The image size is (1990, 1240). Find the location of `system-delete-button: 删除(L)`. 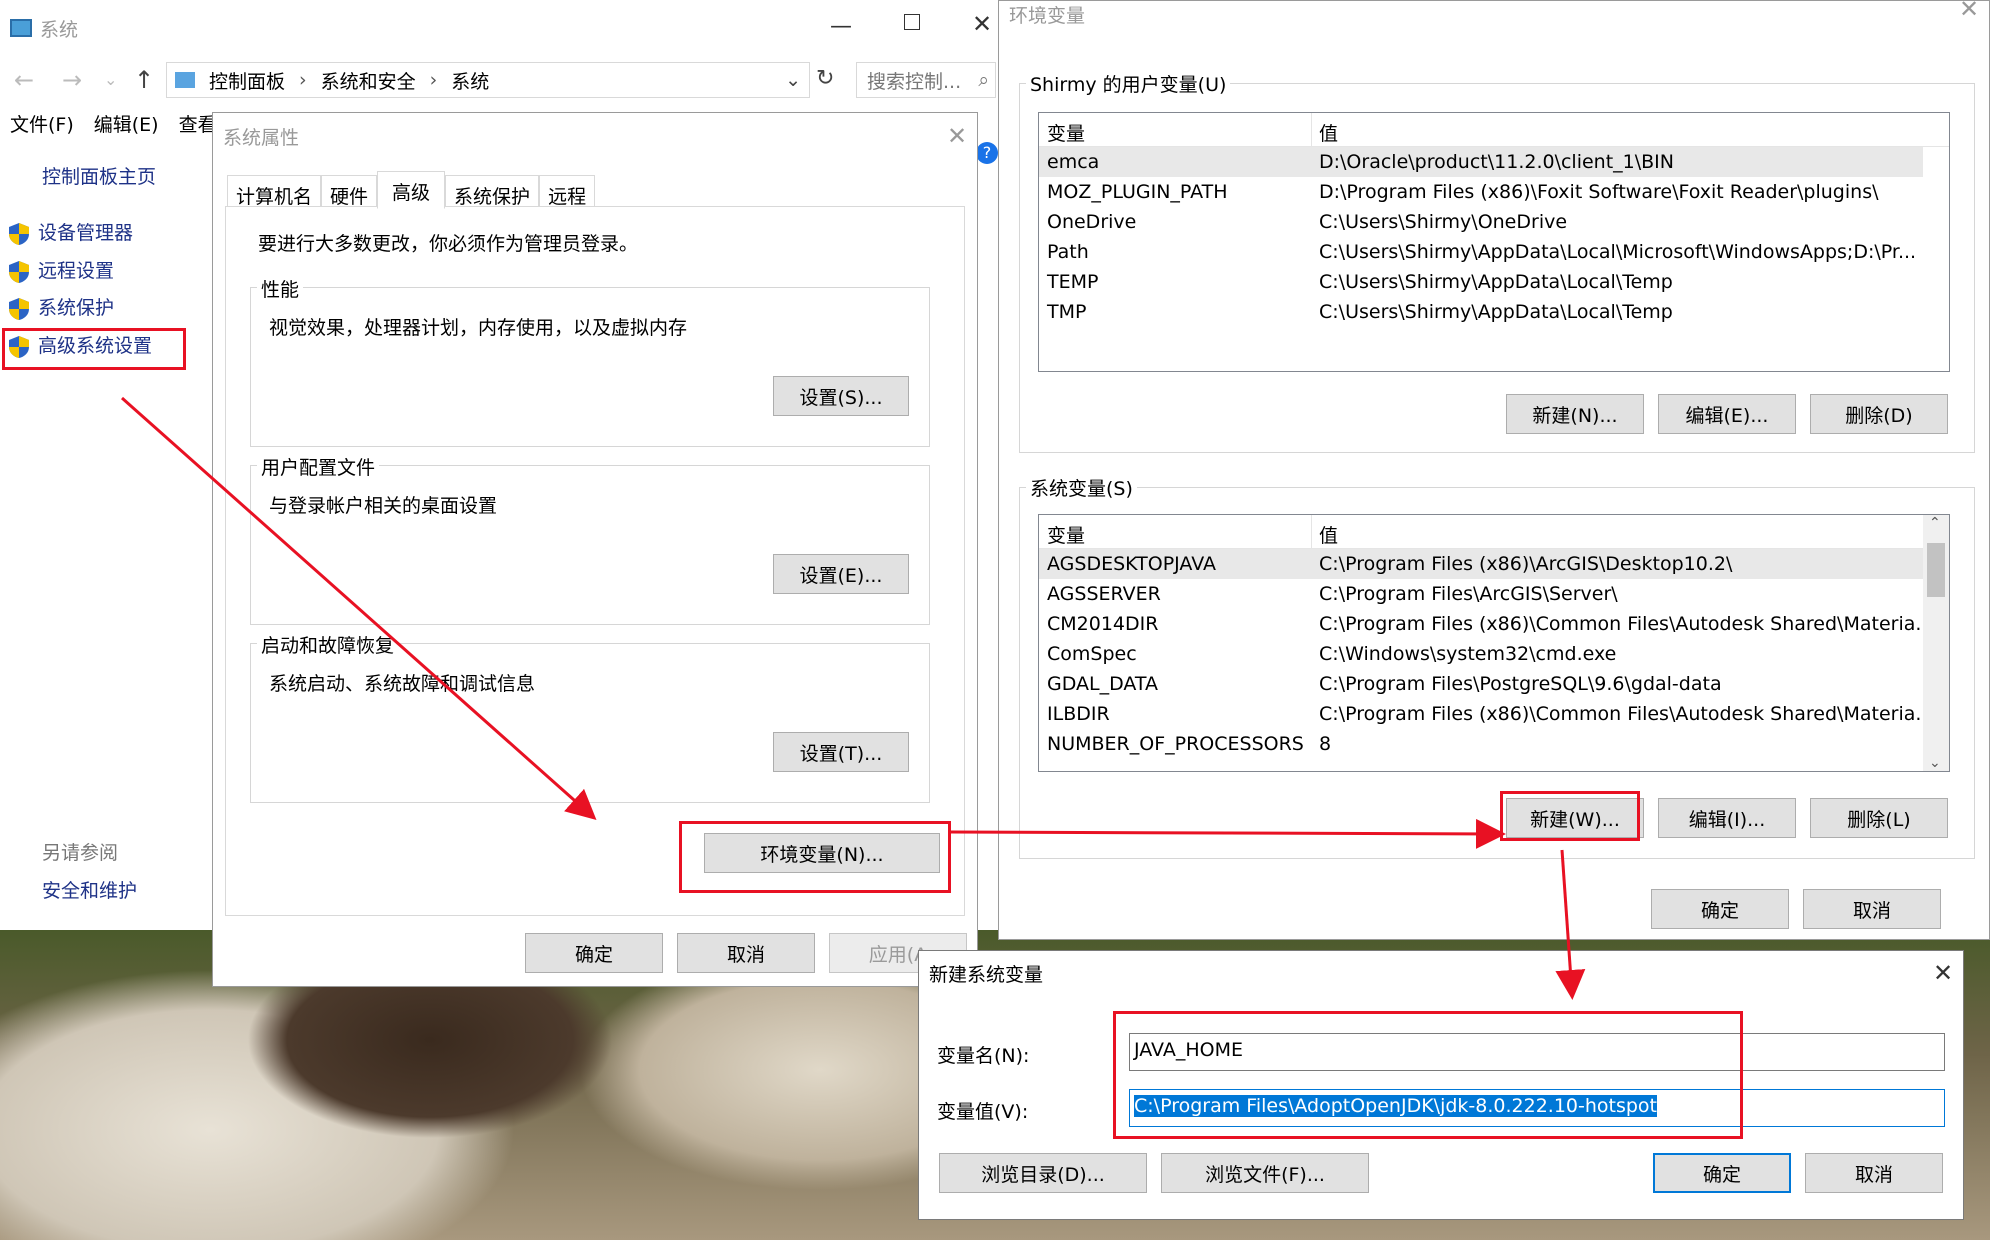

system-delete-button: 删除(L) is located at coordinates (1879, 818).